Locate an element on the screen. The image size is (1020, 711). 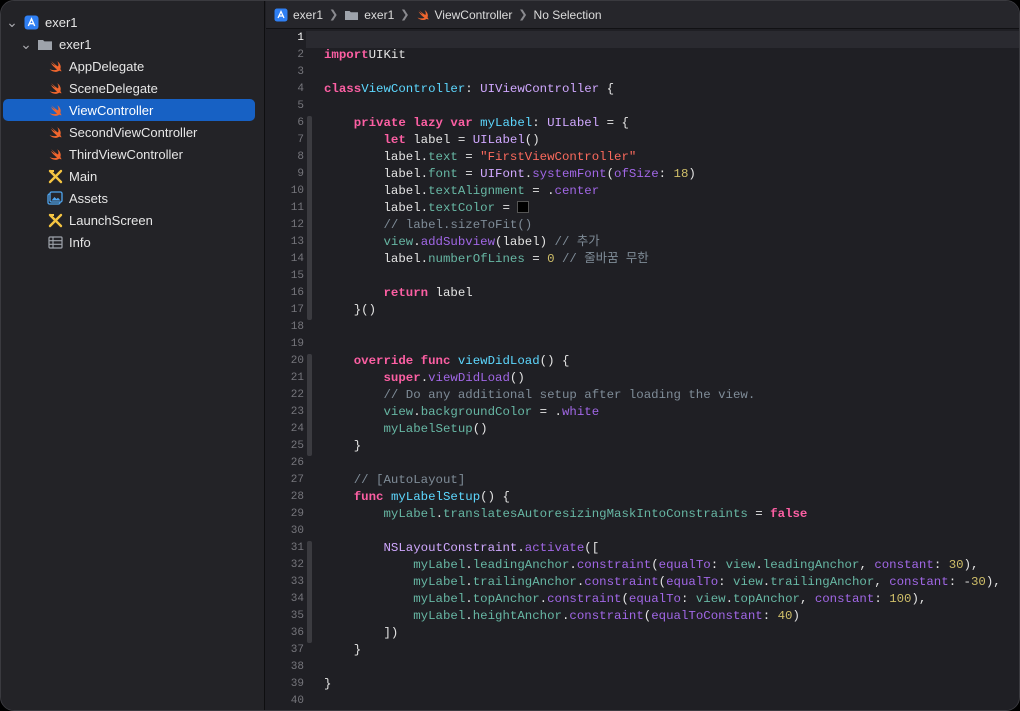
jumpbar-project: exer1 is located at coordinates (298, 15).